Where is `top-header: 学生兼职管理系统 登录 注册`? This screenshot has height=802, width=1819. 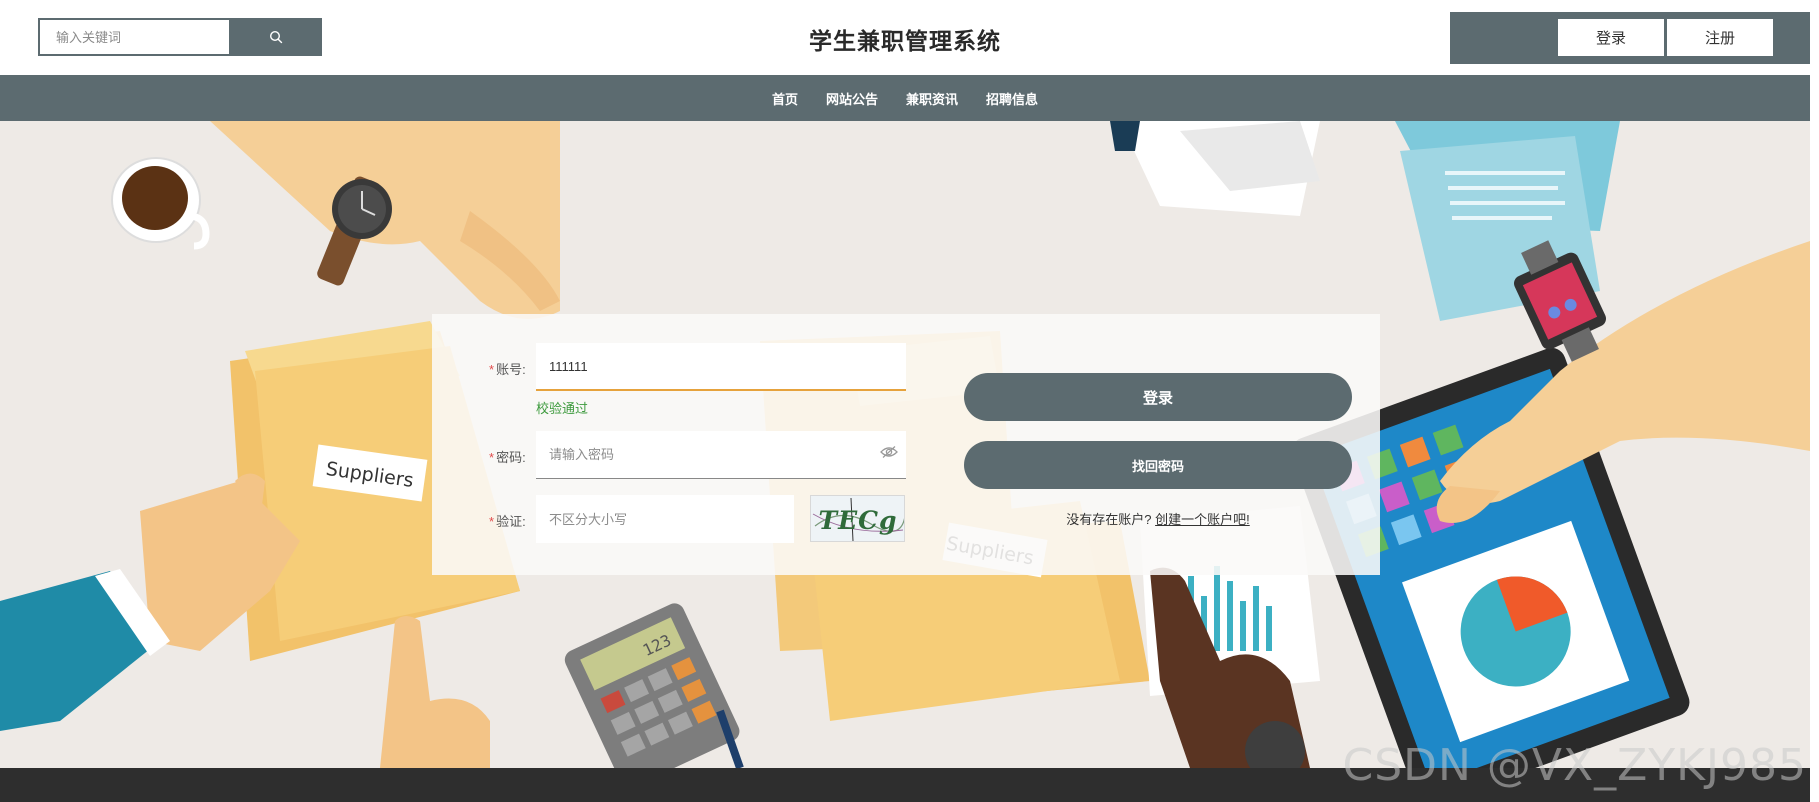 top-header: 学生兼职管理系统 登录 注册 is located at coordinates (909, 37).